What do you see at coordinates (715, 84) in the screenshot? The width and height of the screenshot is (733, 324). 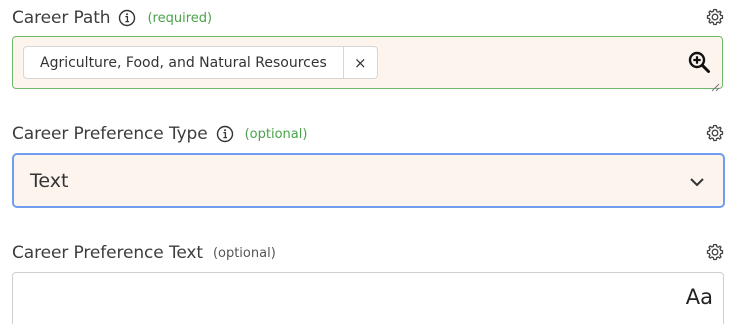 I see `resize-handle-icon` at bounding box center [715, 84].